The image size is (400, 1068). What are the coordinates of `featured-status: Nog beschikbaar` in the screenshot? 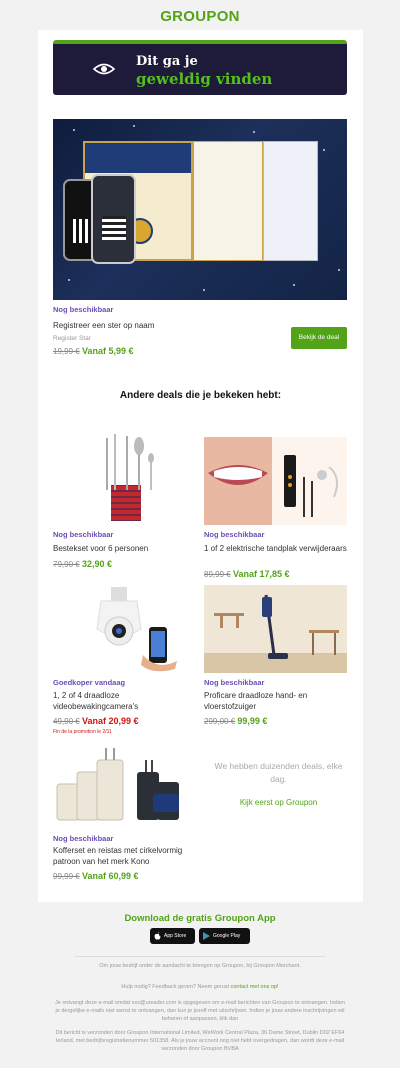 It's located at (83, 309).